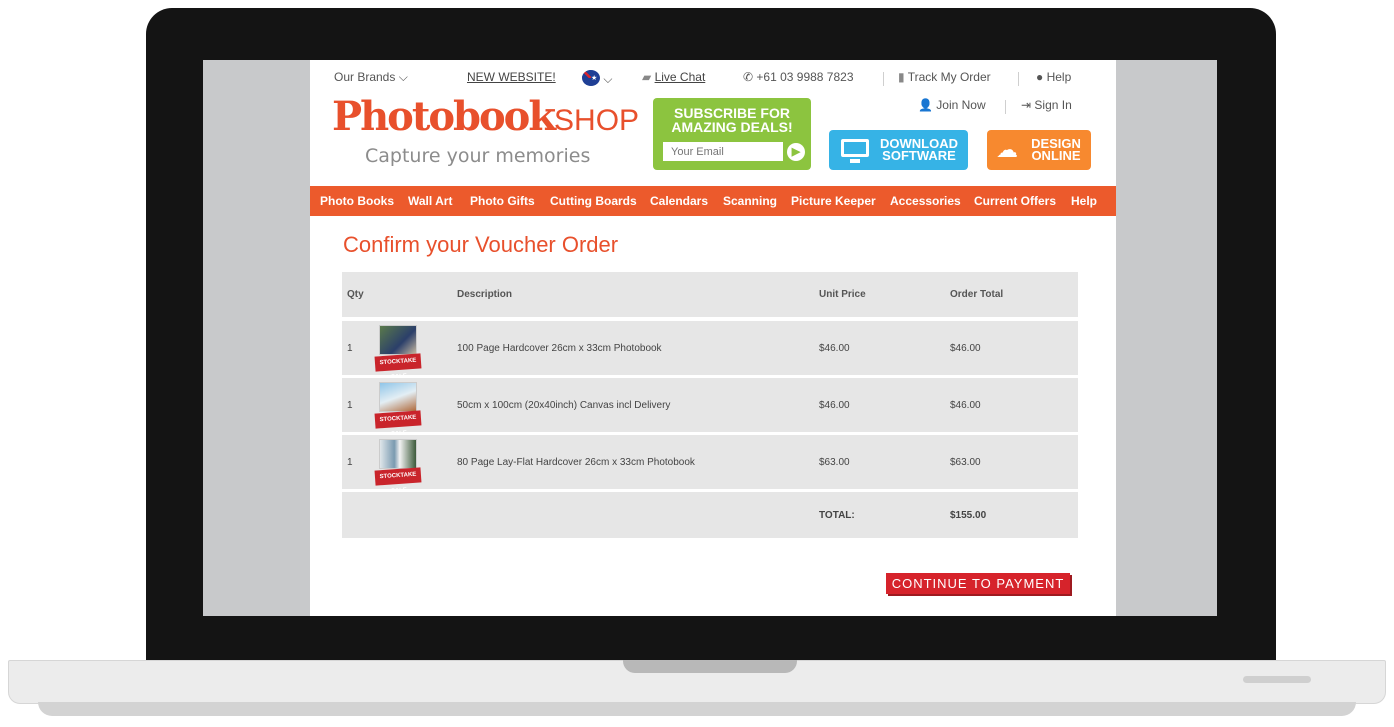 This screenshot has height=727, width=1394. I want to click on laptop-notch, so click(710, 666).